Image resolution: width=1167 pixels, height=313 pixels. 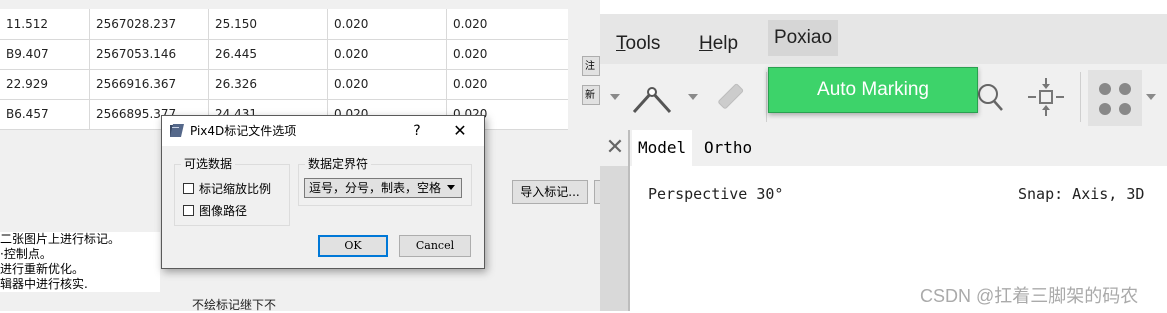 What do you see at coordinates (223, 210) in the screenshot?
I see `checkbox-label: 图像路径` at bounding box center [223, 210].